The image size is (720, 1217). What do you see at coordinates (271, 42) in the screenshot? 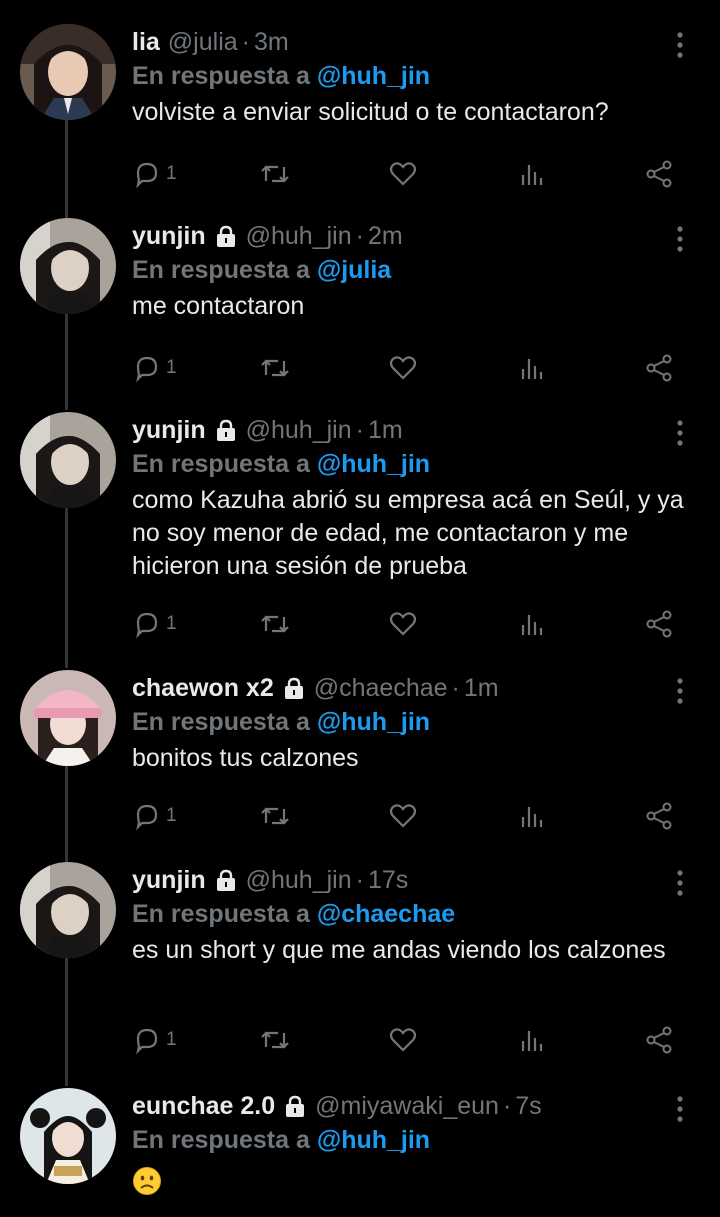
I see `timestamp: 3m` at bounding box center [271, 42].